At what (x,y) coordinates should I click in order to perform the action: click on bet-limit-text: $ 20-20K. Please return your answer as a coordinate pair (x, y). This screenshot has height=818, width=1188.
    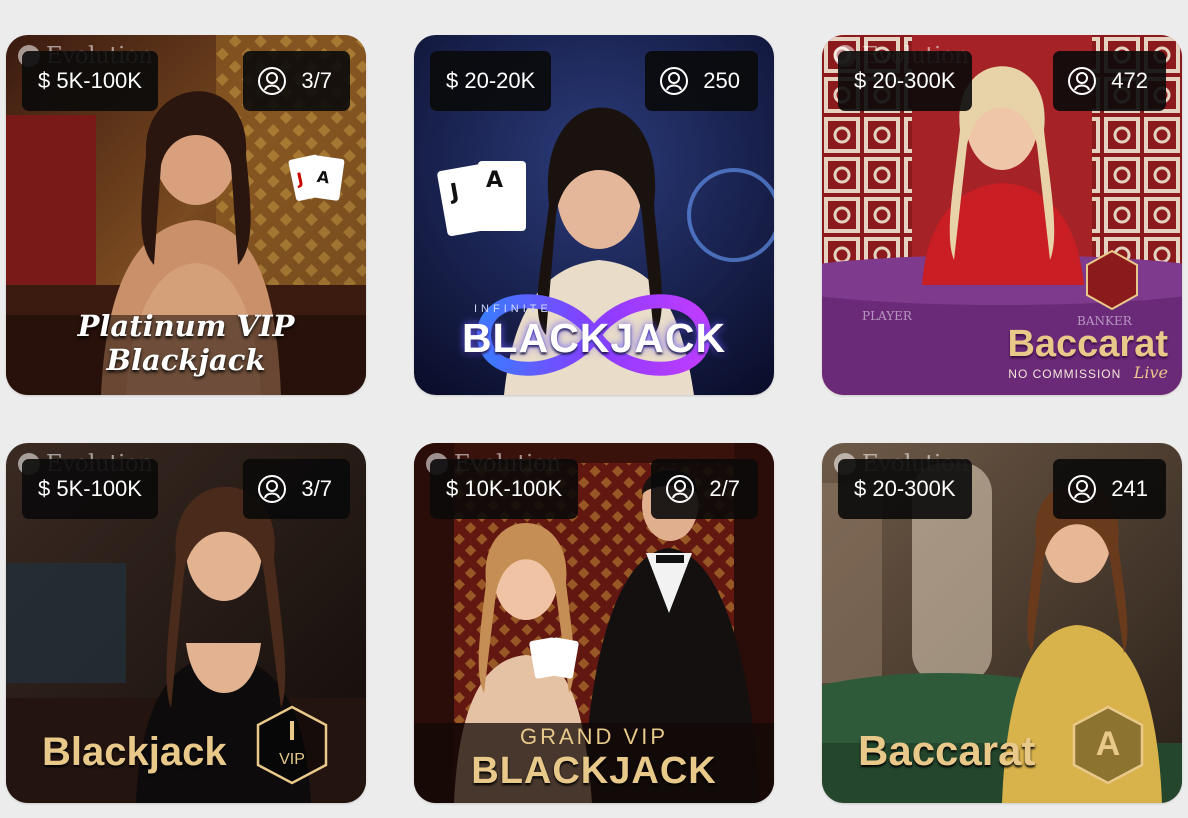
    Looking at the image, I should click on (491, 80).